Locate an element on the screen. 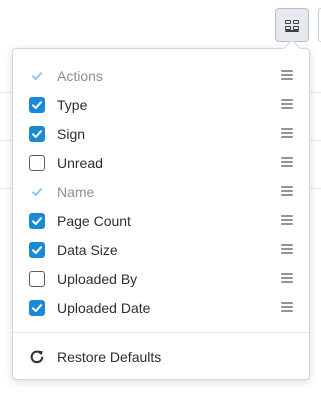 The height and width of the screenshot is (396, 321). column-item-uploaded-by: Uploaded By is located at coordinates (161, 278).